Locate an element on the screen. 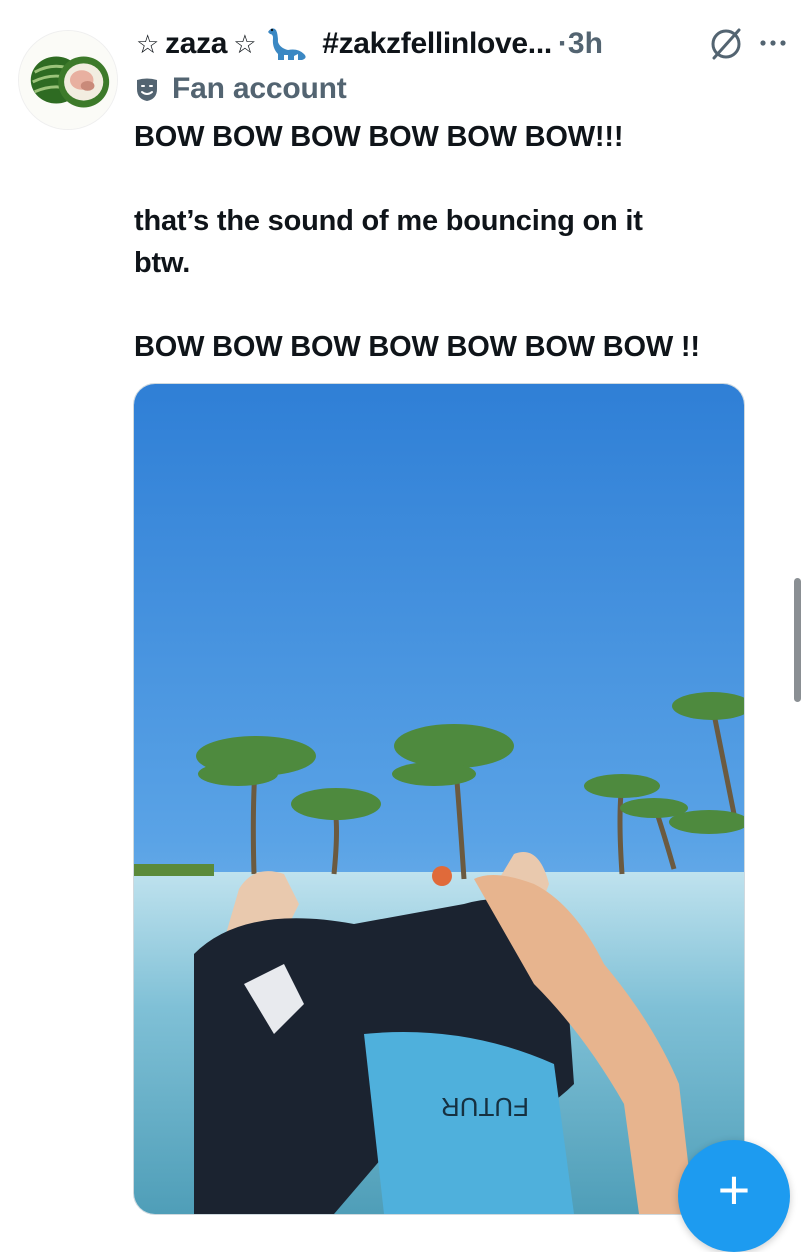 The height and width of the screenshot is (1252, 808). post-text-line: that’s the sound of me bouncing on it is located at coordinates (388, 221).